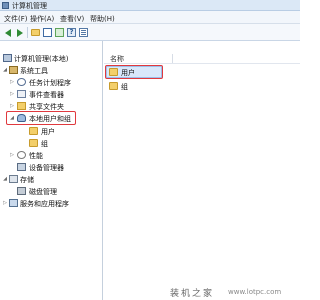 Image resolution: width=320 pixels, height=300 pixels. What do you see at coordinates (41, 59) in the screenshot?
I see `tree-root-label: 计算机管理(本地)` at bounding box center [41, 59].